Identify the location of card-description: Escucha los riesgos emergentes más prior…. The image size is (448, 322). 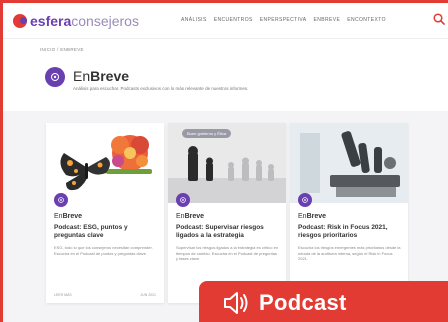
(349, 253).